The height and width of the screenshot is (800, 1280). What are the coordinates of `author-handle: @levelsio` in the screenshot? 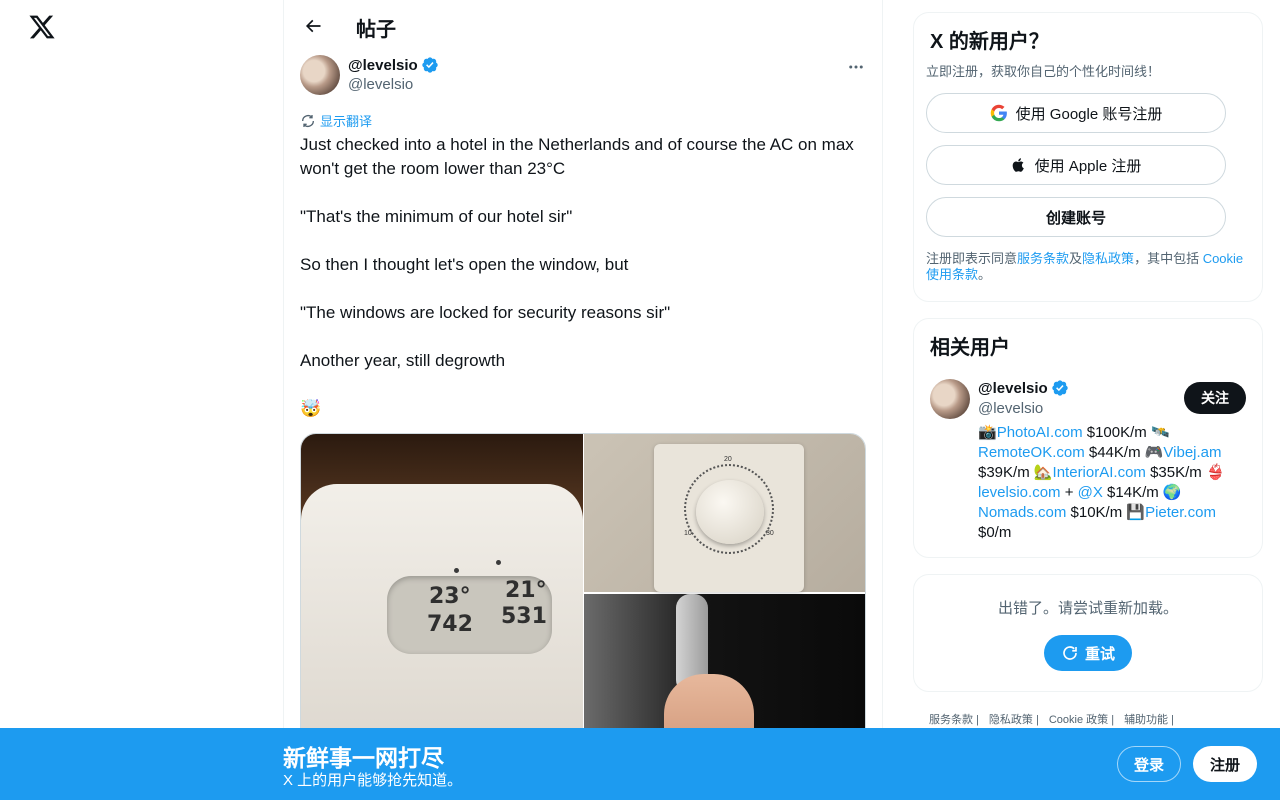 It's located at (380, 84).